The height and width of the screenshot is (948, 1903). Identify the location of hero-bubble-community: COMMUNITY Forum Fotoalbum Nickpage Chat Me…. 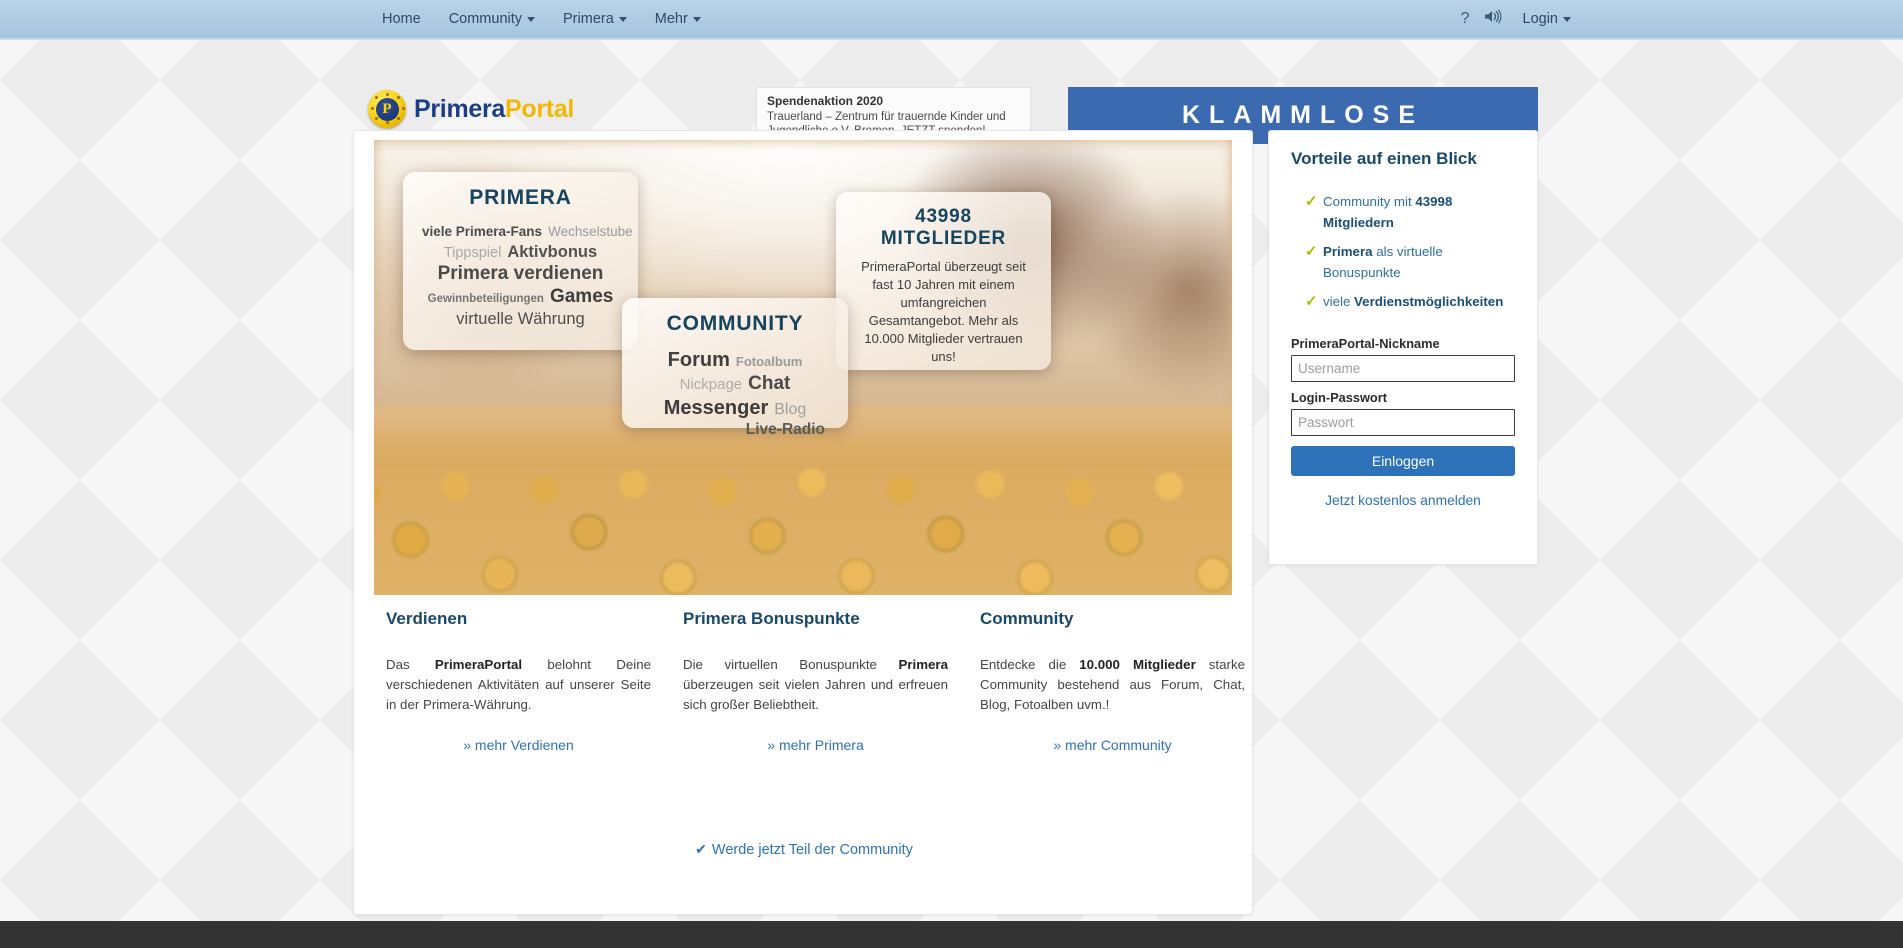
(735, 368).